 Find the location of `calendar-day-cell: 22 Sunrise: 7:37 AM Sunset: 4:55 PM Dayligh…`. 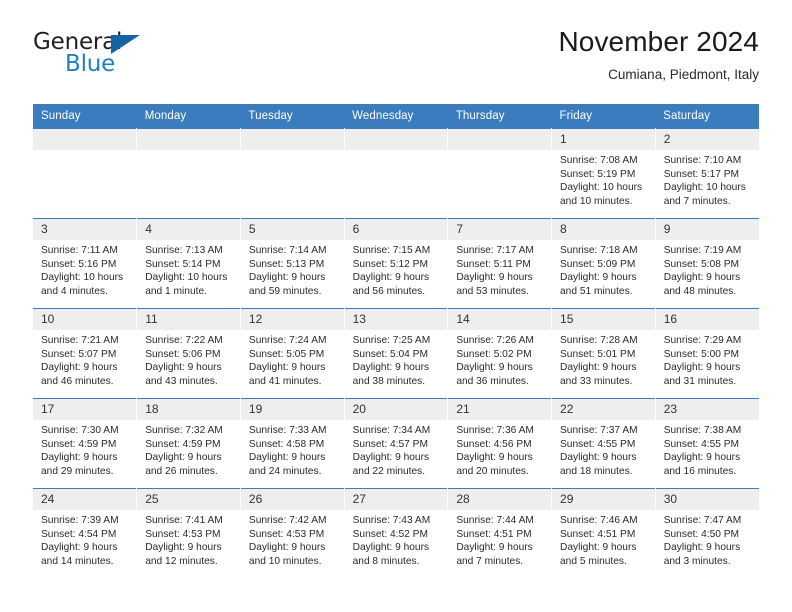

calendar-day-cell: 22 Sunrise: 7:37 AM Sunset: 4:55 PM Dayligh… is located at coordinates (603, 443).